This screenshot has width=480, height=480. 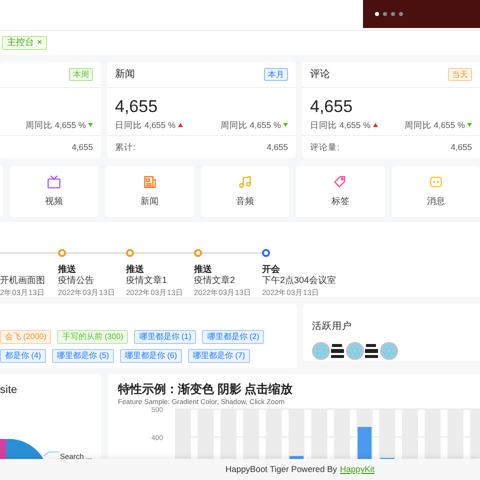 I want to click on message-icon, so click(x=435, y=181).